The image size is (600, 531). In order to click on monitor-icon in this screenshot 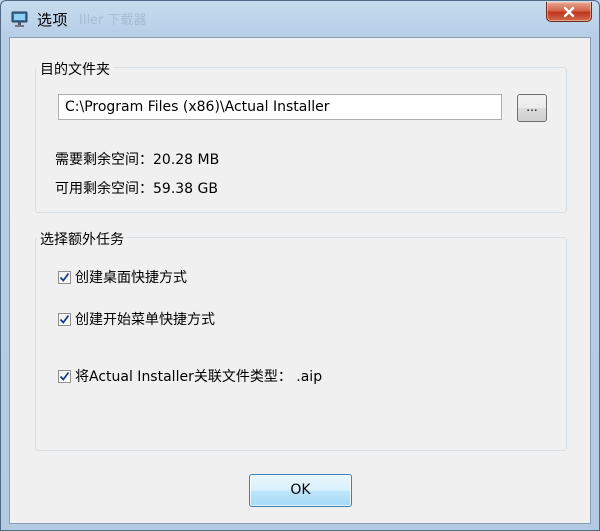, I will do `click(20, 19)`.